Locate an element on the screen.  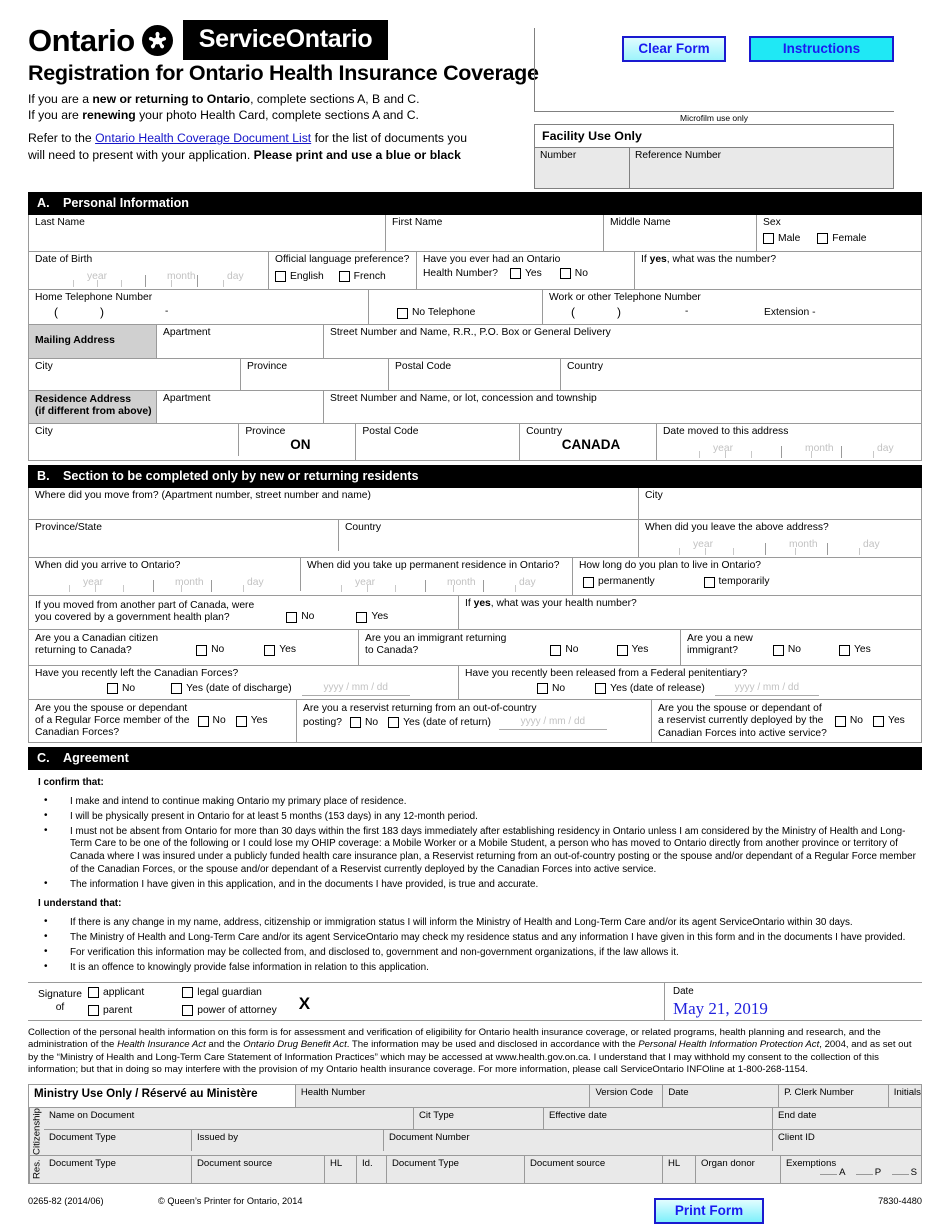
res-document-source-field: Document source is located at coordinates (258, 1170).